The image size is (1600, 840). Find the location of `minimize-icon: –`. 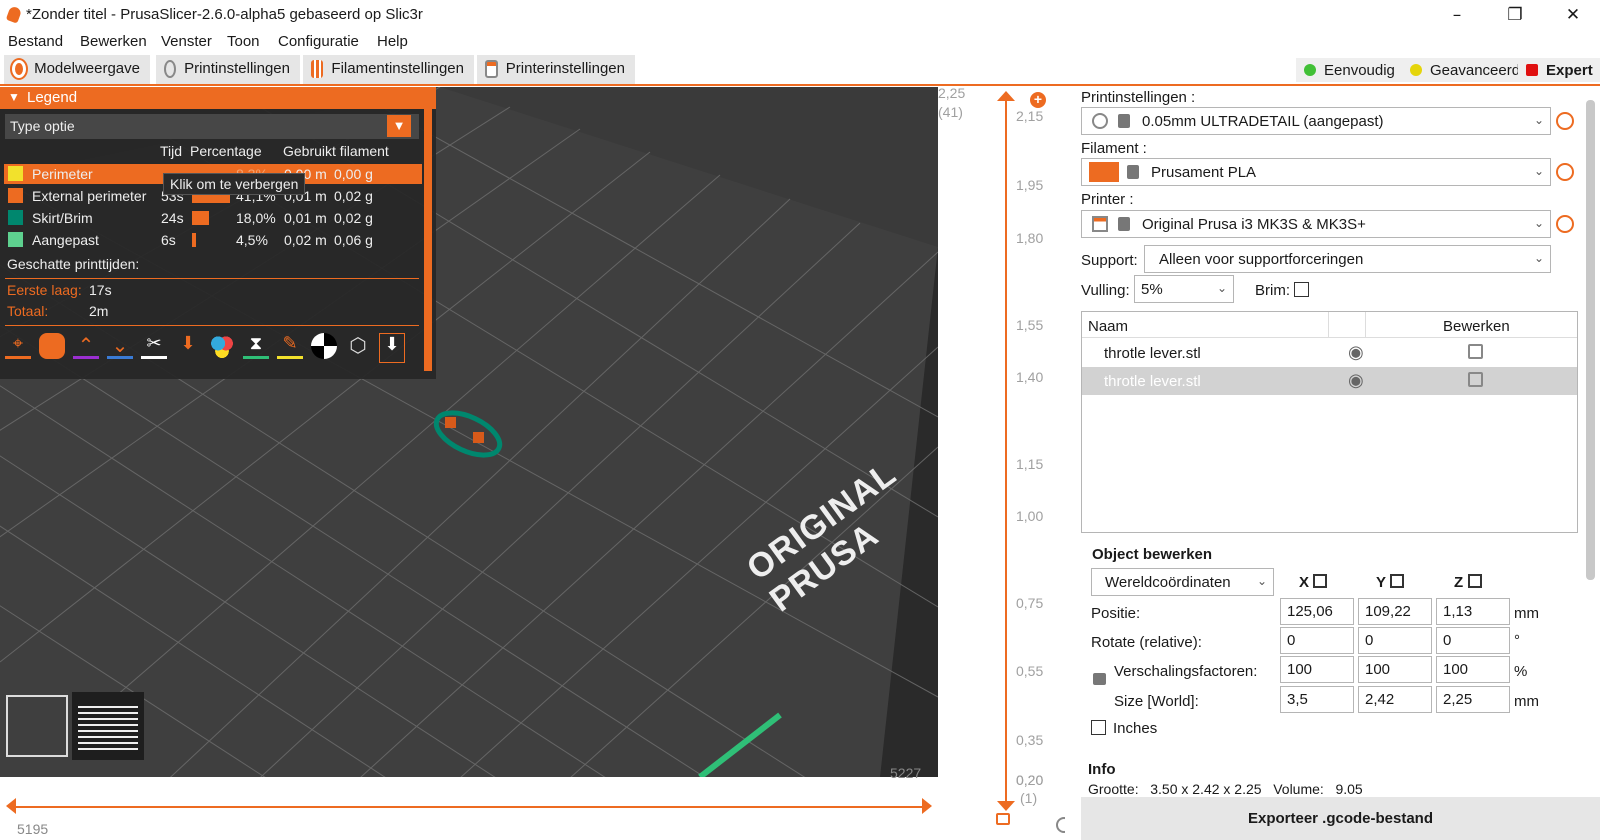

minimize-icon: – is located at coordinates (1457, 15).